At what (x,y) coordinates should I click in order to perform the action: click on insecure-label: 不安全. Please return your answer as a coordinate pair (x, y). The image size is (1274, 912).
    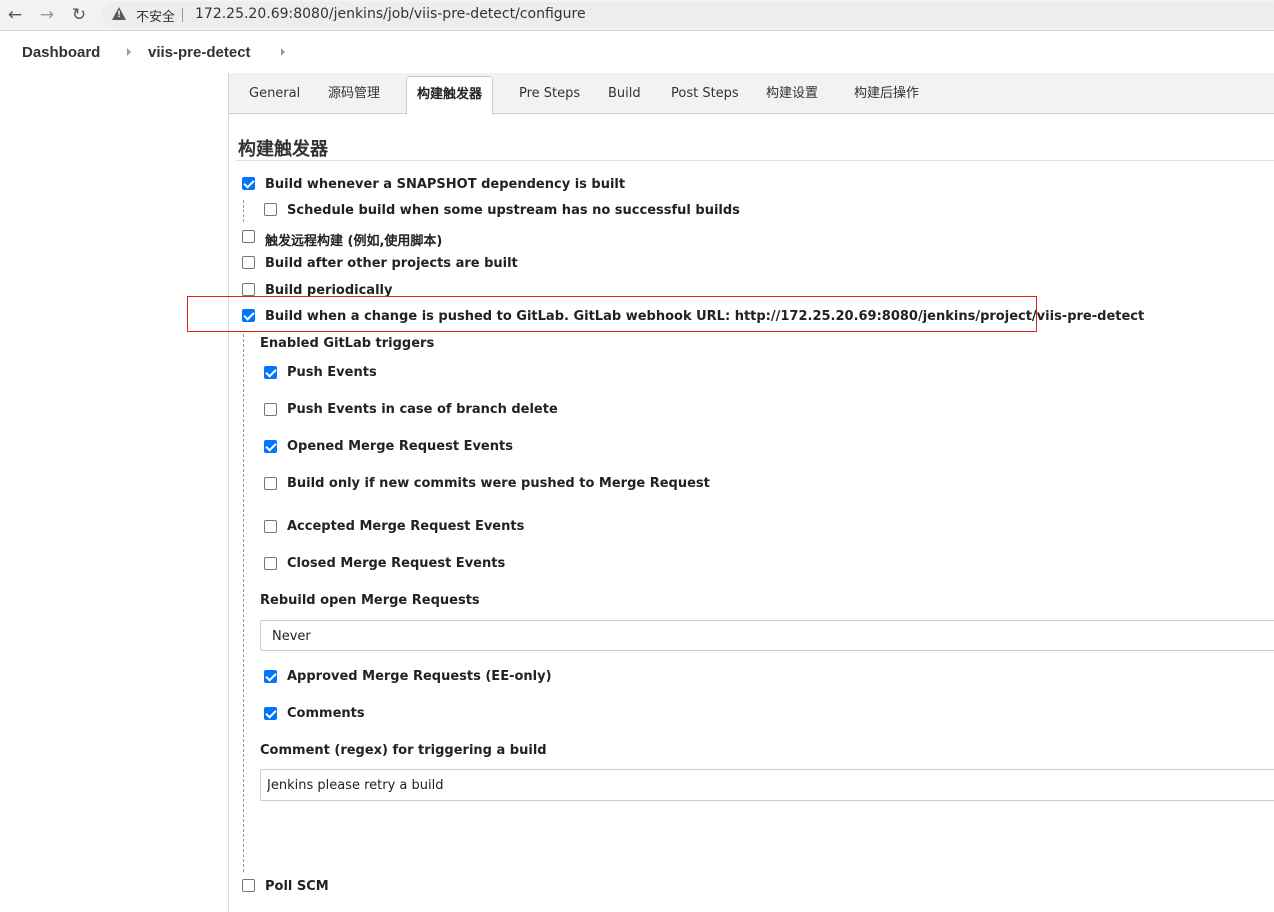
    Looking at the image, I should click on (156, 17).